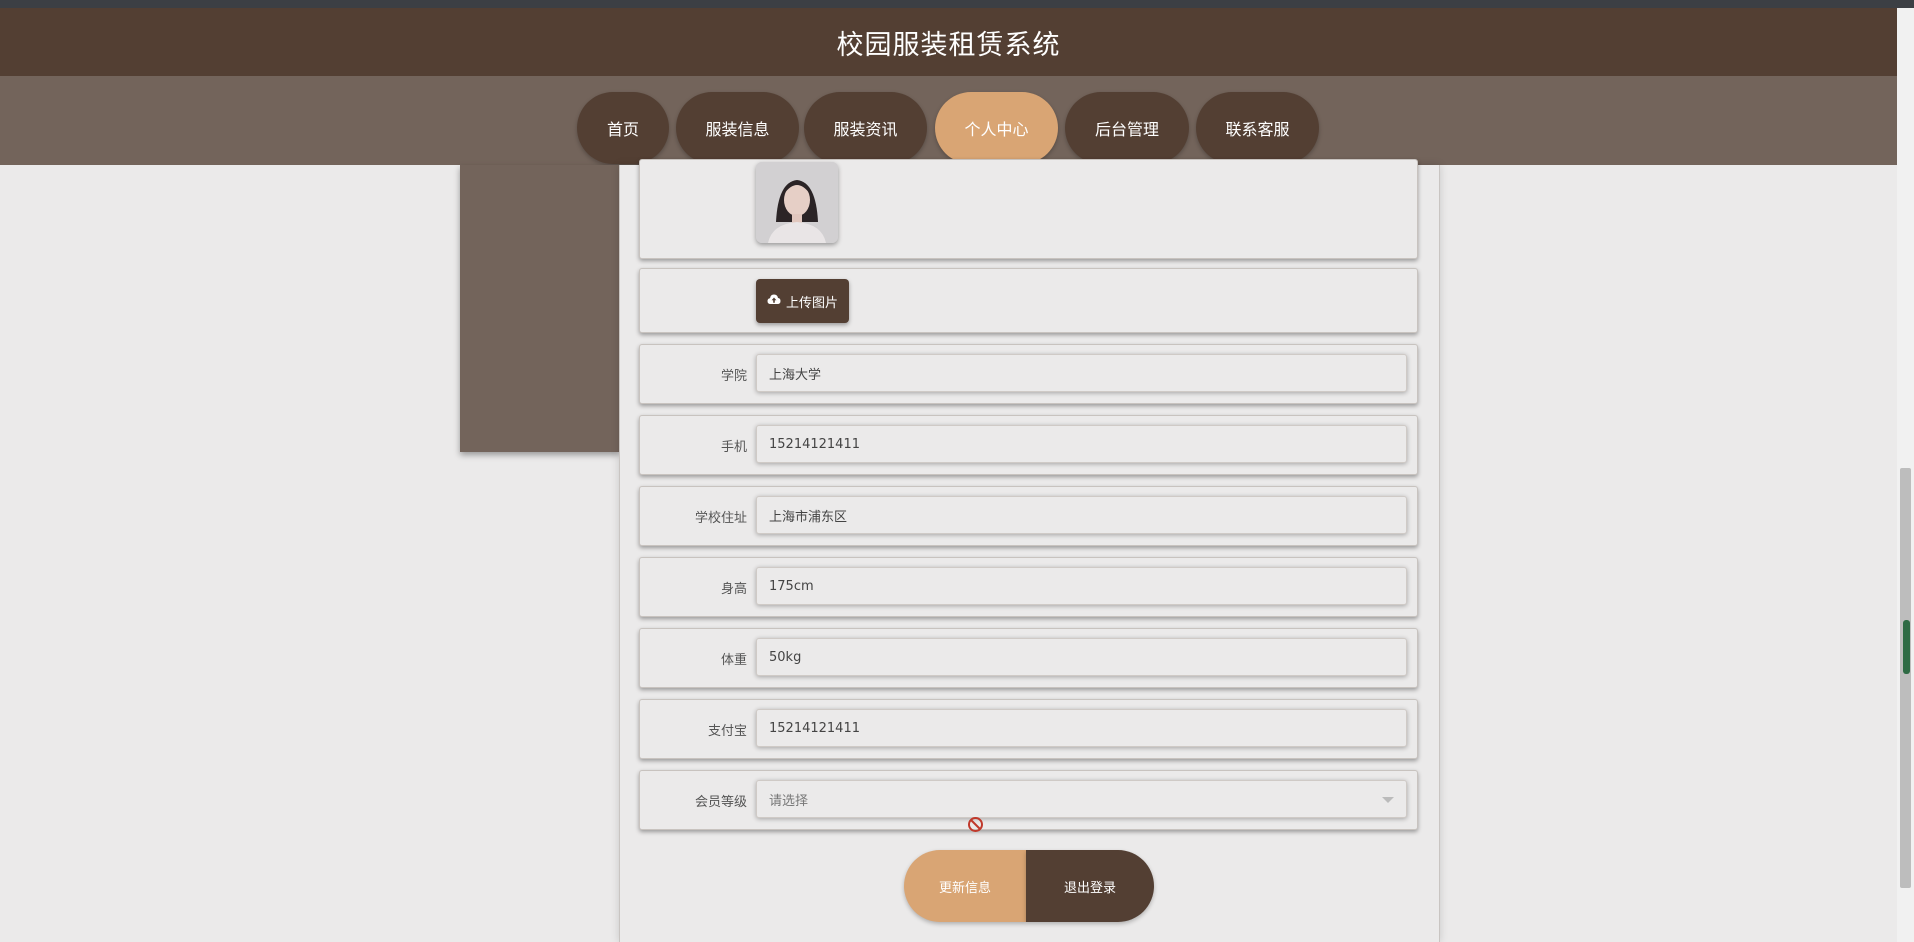 This screenshot has width=1914, height=942. What do you see at coordinates (797, 202) in the screenshot?
I see `avatar` at bounding box center [797, 202].